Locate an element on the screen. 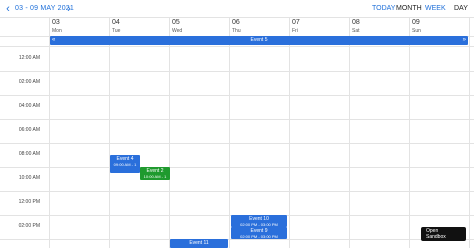 This screenshot has height=248, width=474. day-header-wed: 05 Wed is located at coordinates (200, 26).